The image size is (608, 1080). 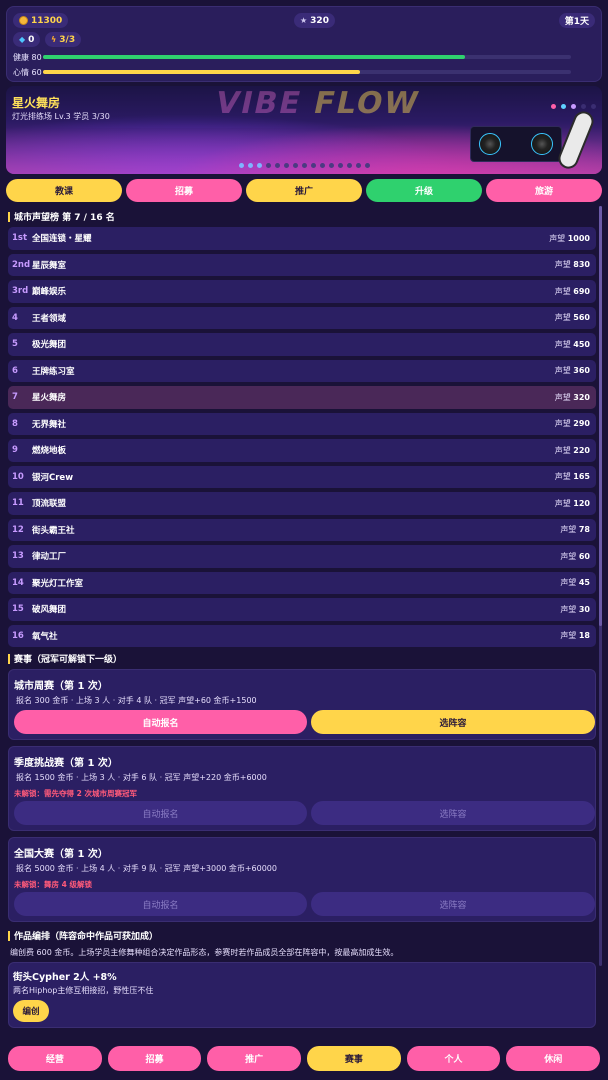 I want to click on ranking-row: 3rd 巅峰娱乐 声望 690, so click(x=302, y=291).